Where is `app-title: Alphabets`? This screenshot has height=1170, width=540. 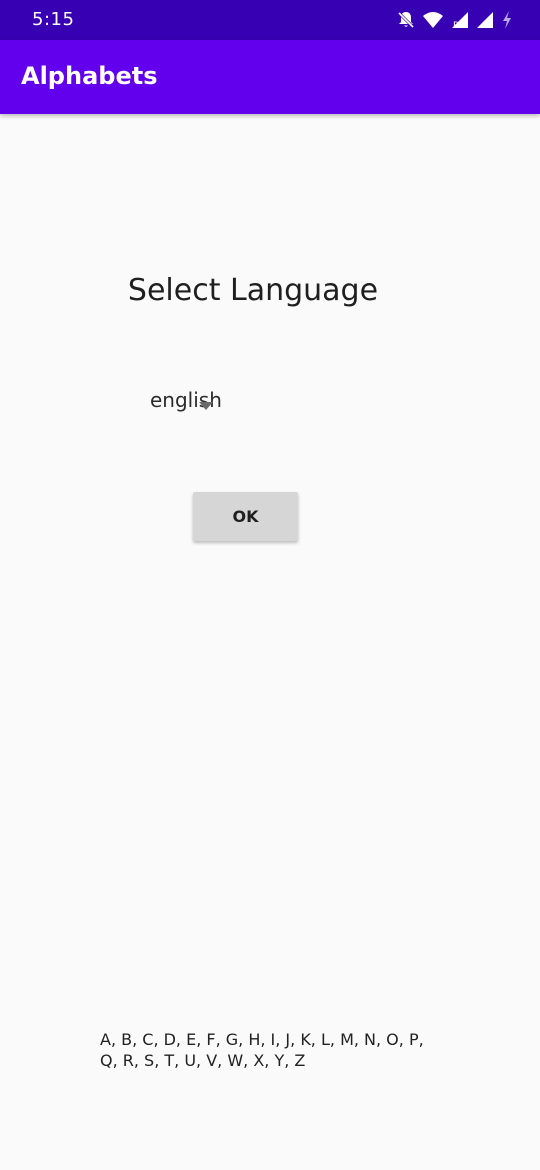 app-title: Alphabets is located at coordinates (89, 76).